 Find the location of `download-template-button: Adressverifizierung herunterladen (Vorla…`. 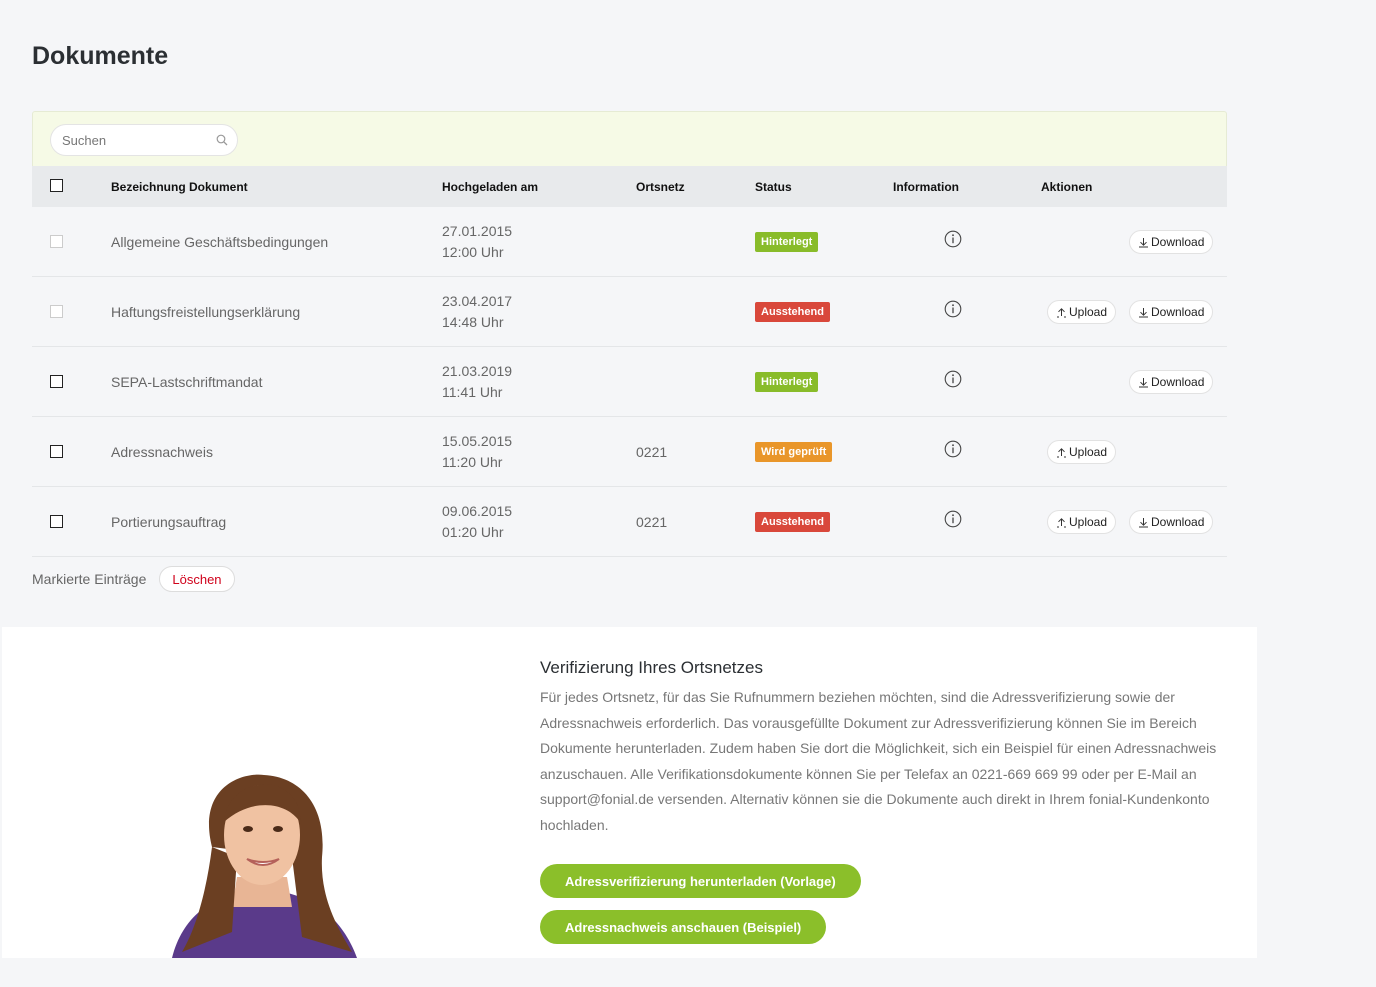

download-template-button: Adressverifizierung herunterladen (Vorla… is located at coordinates (700, 881).